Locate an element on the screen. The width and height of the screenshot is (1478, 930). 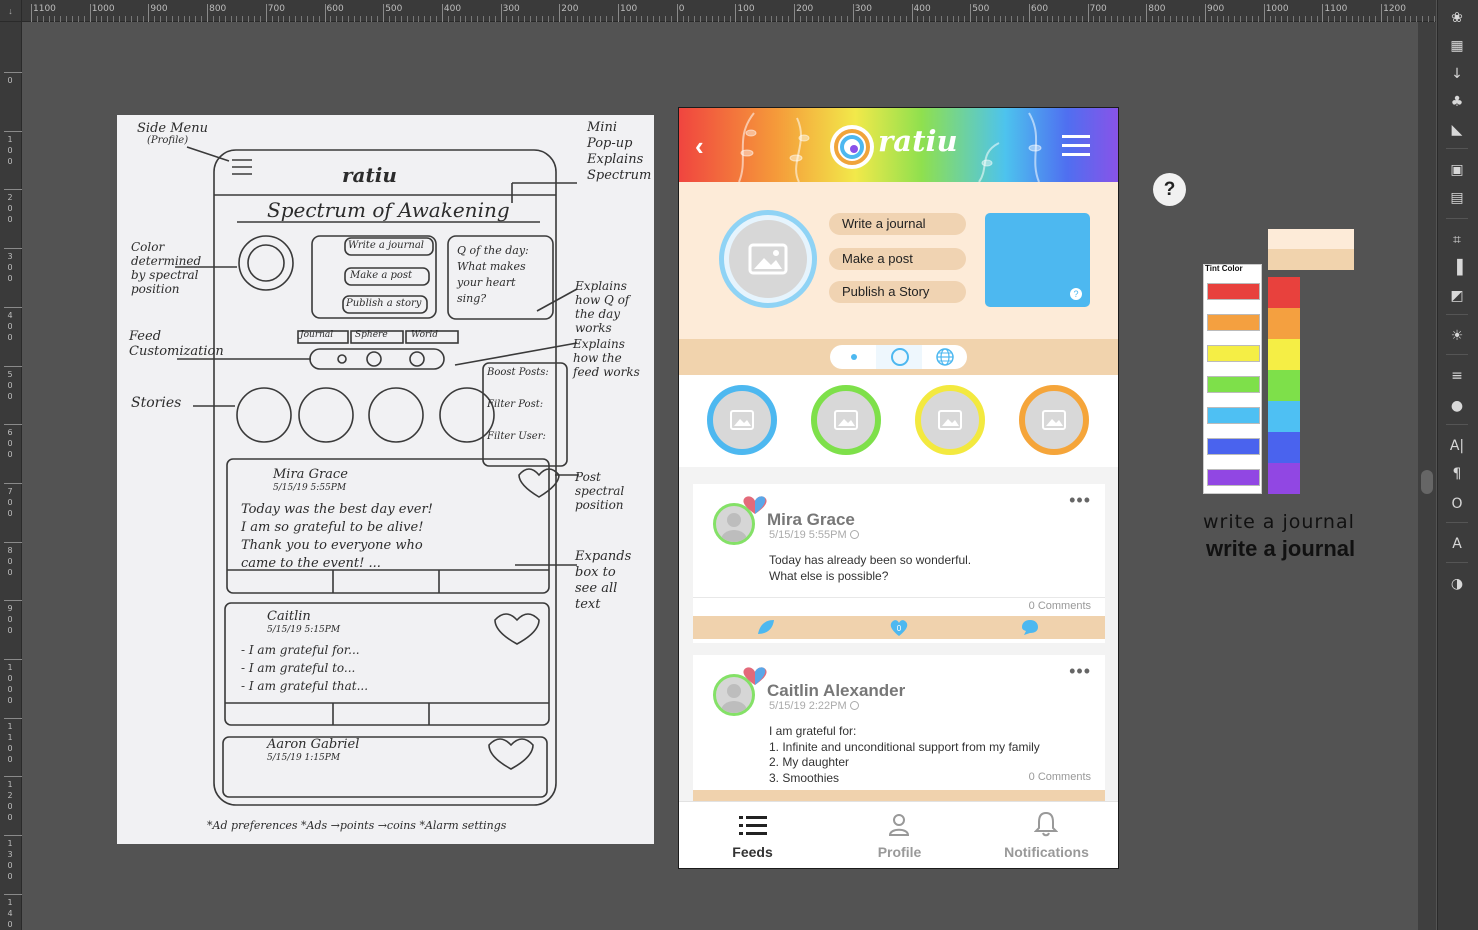
nav-notifications: Notifications is located at coordinates (1045, 835).